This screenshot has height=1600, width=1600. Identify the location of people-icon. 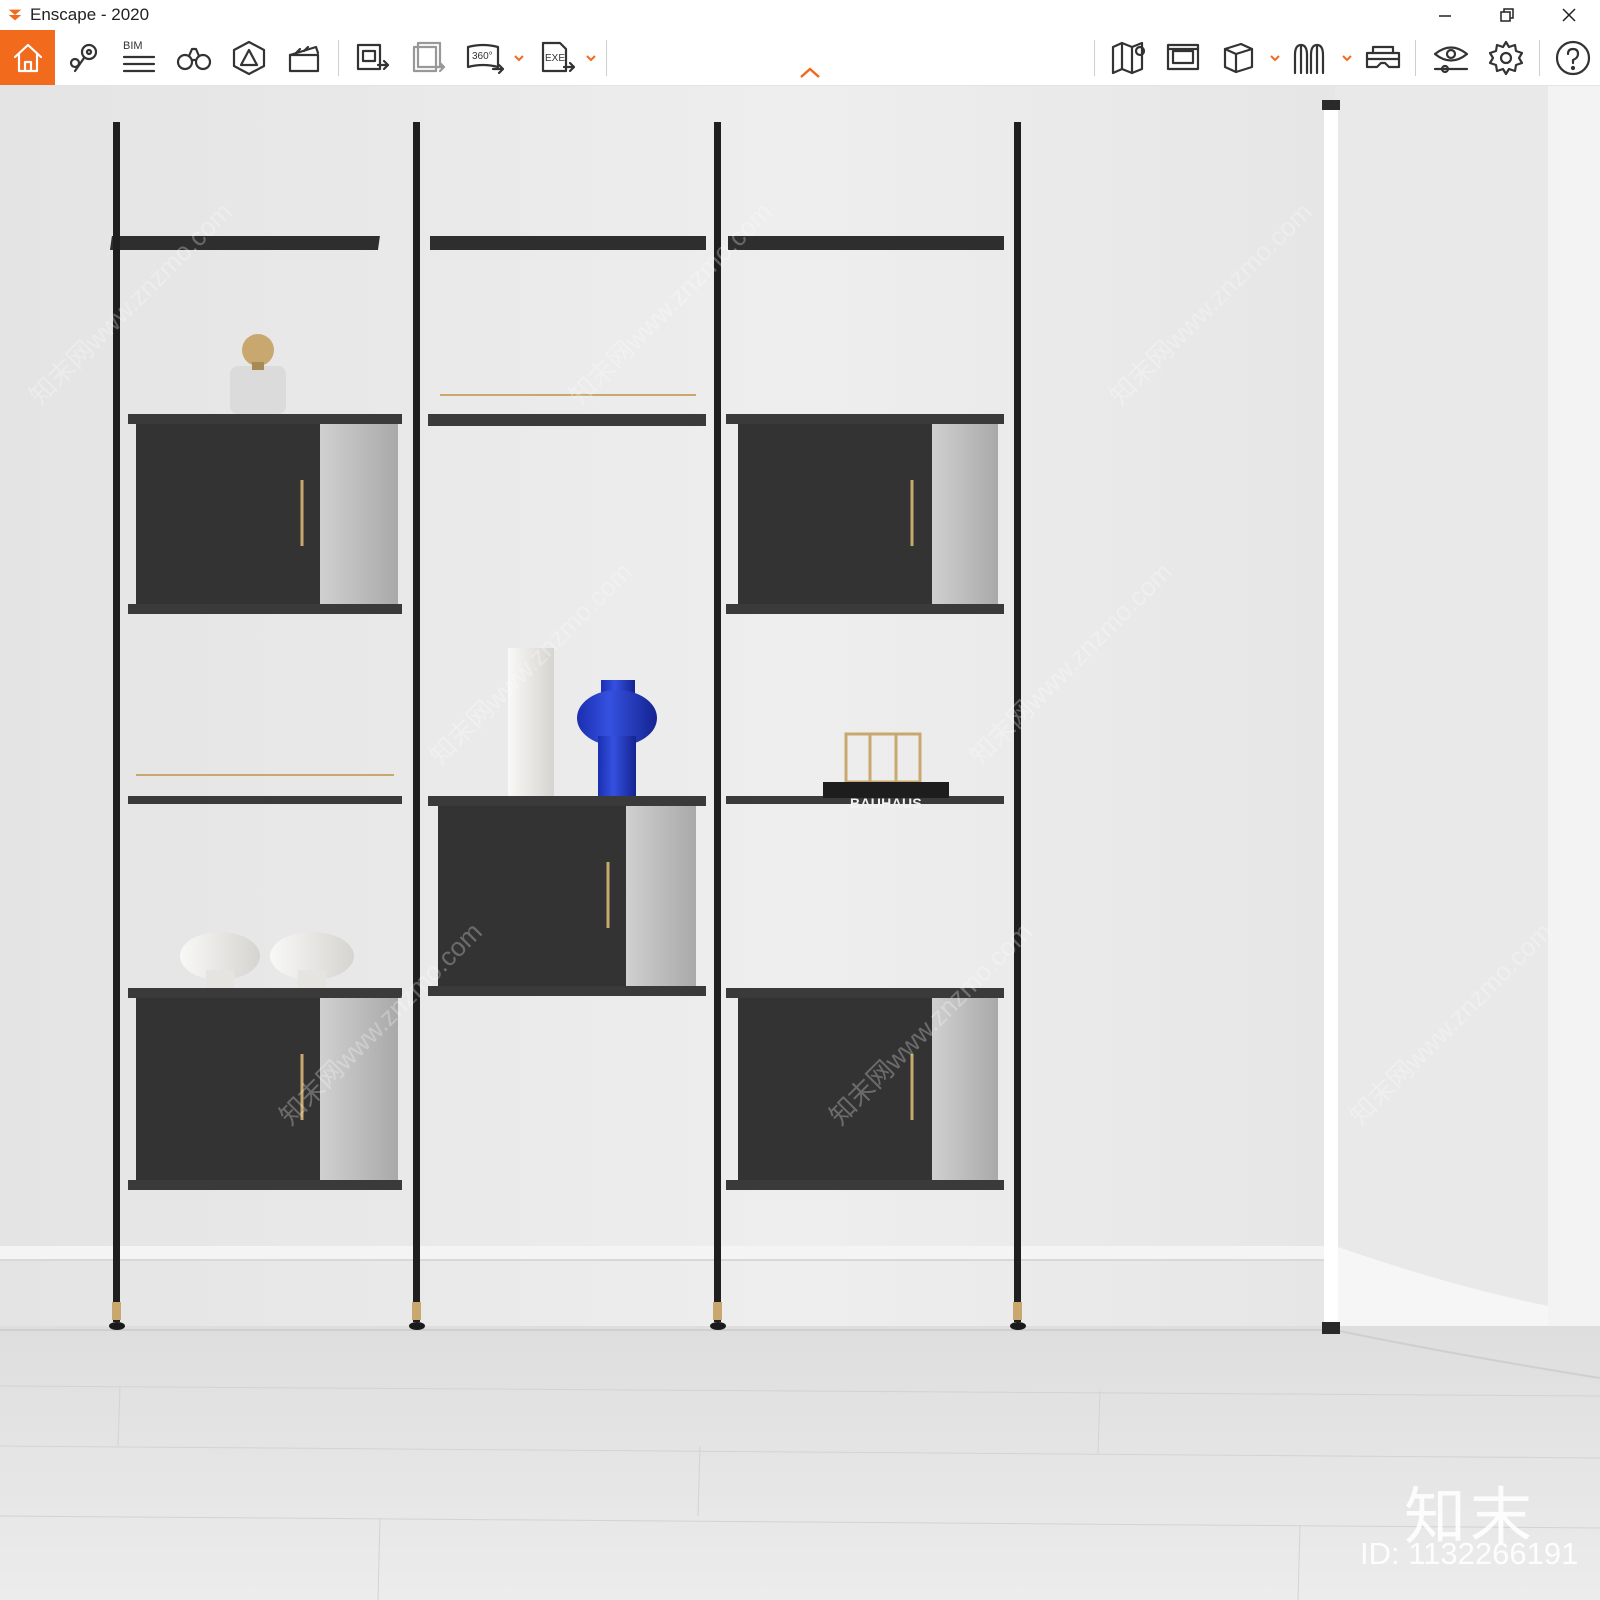
(1309, 58).